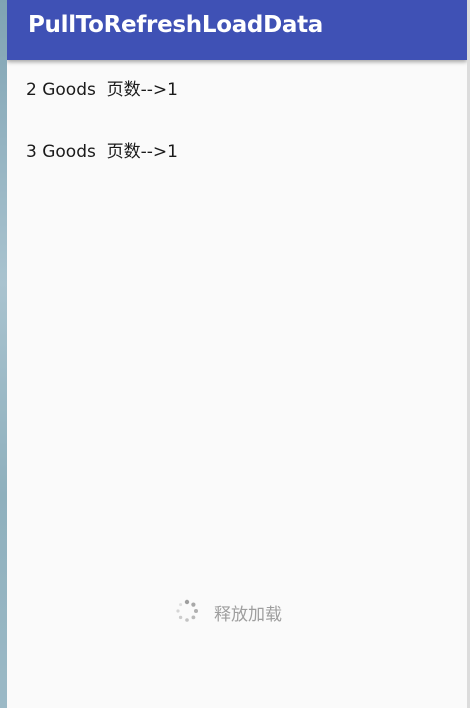 The height and width of the screenshot is (708, 470). Describe the element at coordinates (3, 354) in the screenshot. I see `left-edge` at that location.